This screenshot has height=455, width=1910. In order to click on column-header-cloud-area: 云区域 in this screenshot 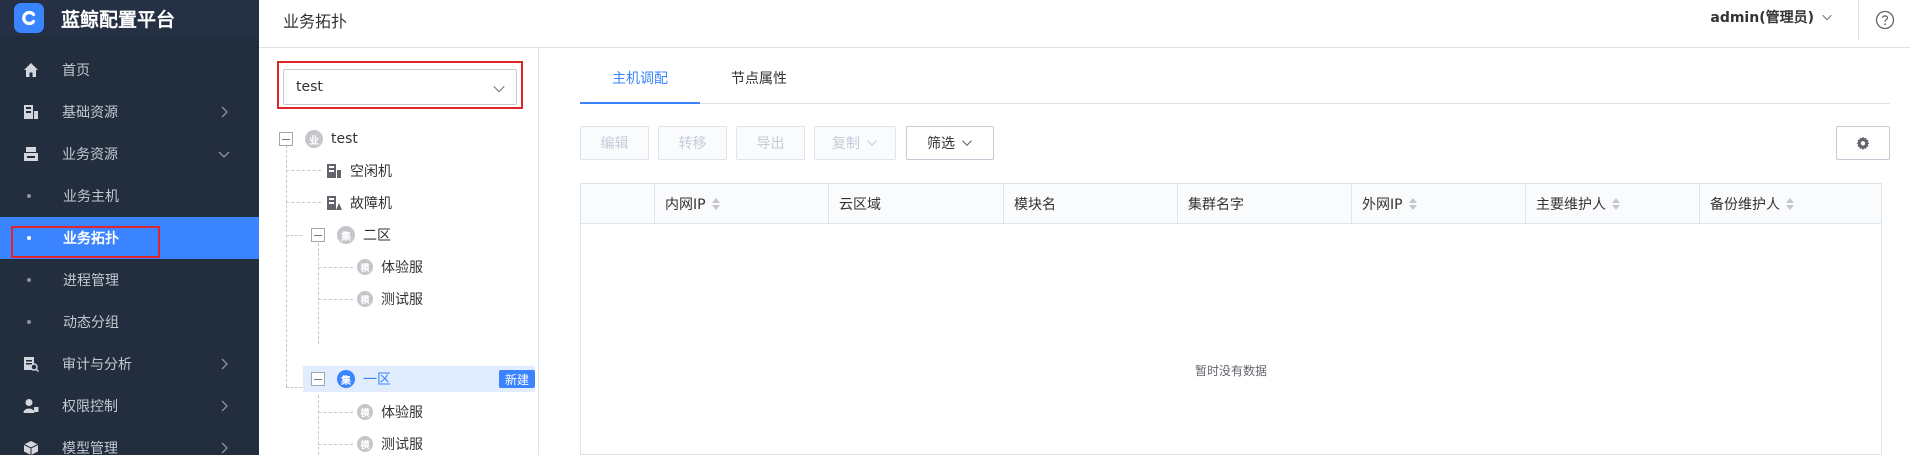, I will do `click(915, 204)`.